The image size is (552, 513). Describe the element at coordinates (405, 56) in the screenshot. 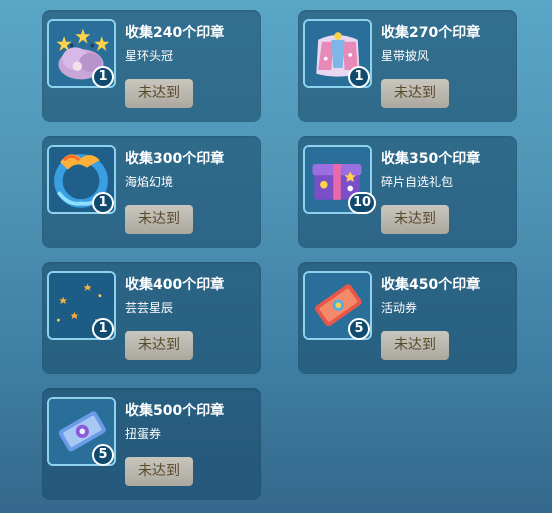

I see `reward-item-name: 星带披风` at that location.